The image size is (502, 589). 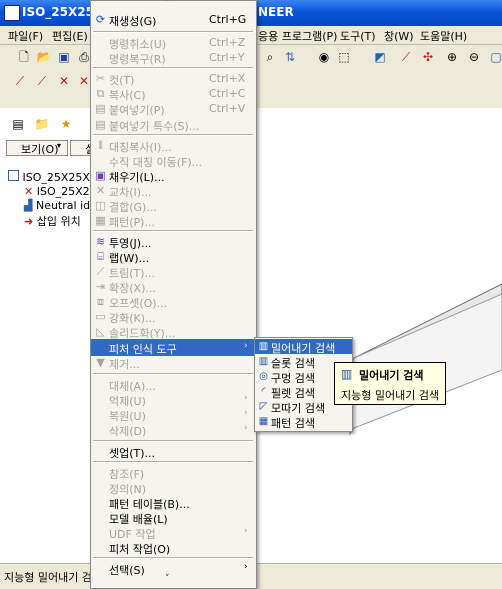 What do you see at coordinates (270, 57) in the screenshot?
I see `binoculars-icon: ⌕` at bounding box center [270, 57].